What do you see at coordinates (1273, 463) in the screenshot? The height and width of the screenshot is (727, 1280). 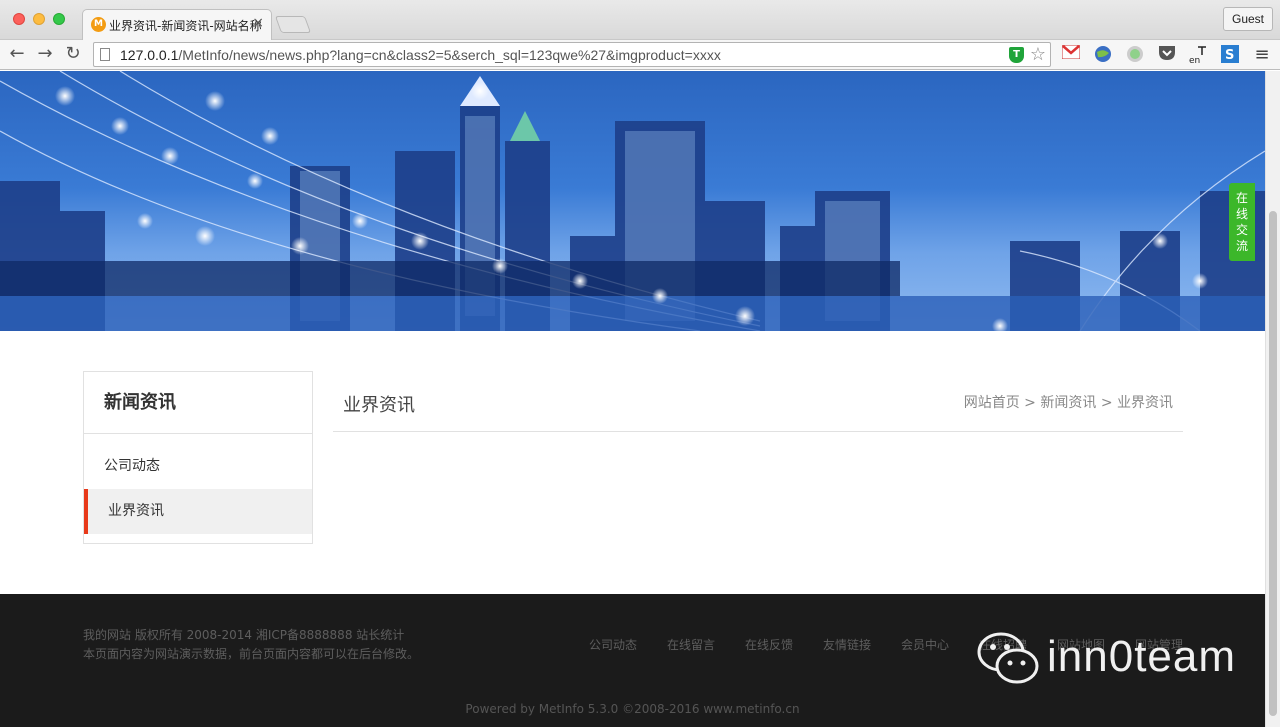 I see `scrollbar-thumb` at bounding box center [1273, 463].